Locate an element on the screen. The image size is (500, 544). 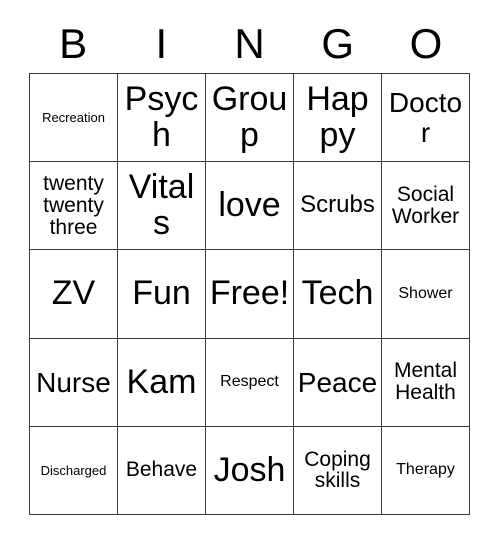
bingo-cell: Peace is located at coordinates (338, 382).